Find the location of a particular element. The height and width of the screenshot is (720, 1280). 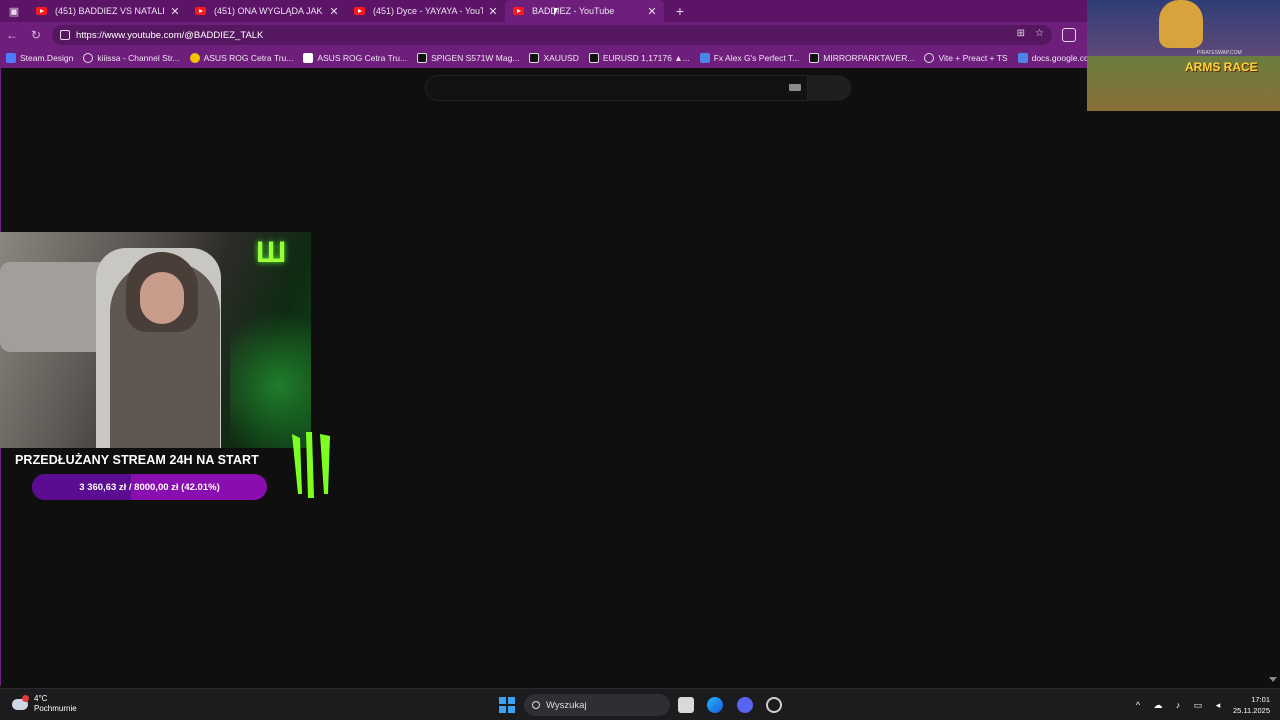

new-tab-button: + is located at coordinates (680, 11).